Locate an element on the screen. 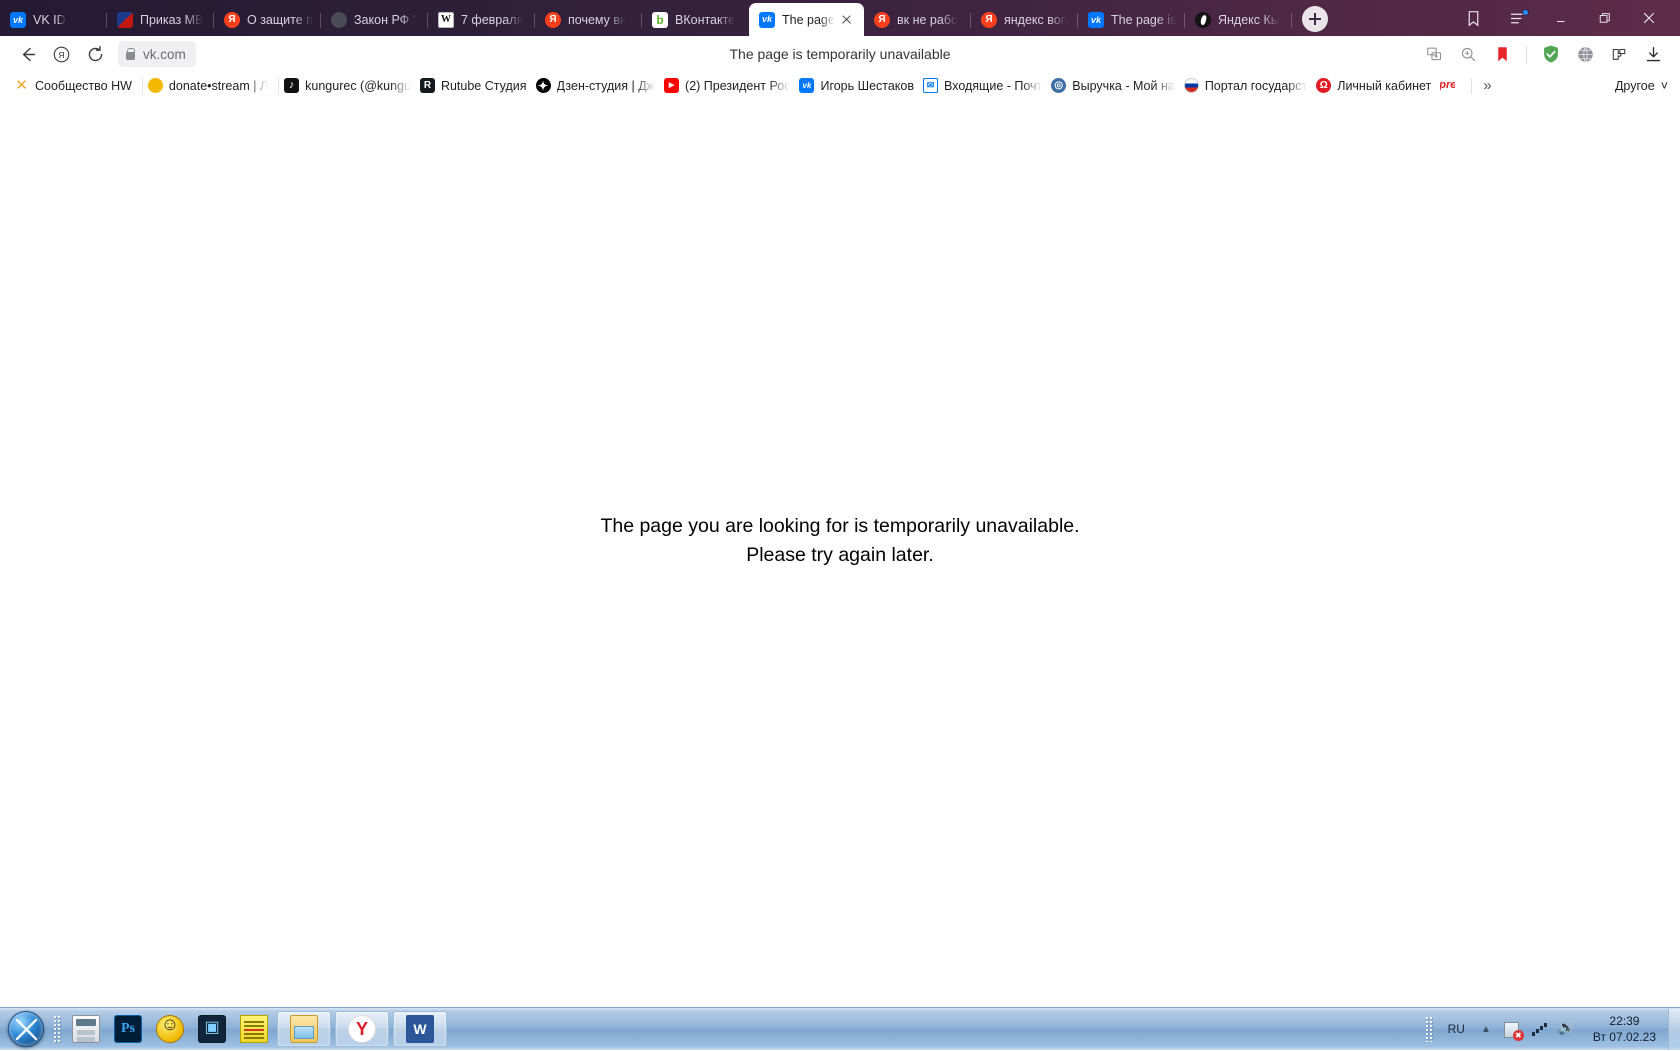 The height and width of the screenshot is (1051, 1680). clock: 22:39 Вт 07.02.23 is located at coordinates (1624, 1029).